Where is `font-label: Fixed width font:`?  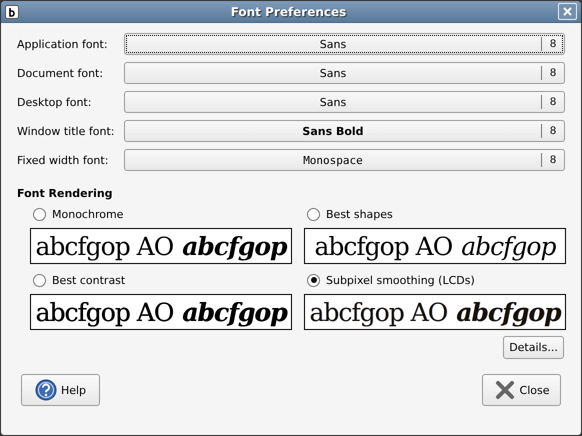
font-label: Fixed width font: is located at coordinates (63, 160).